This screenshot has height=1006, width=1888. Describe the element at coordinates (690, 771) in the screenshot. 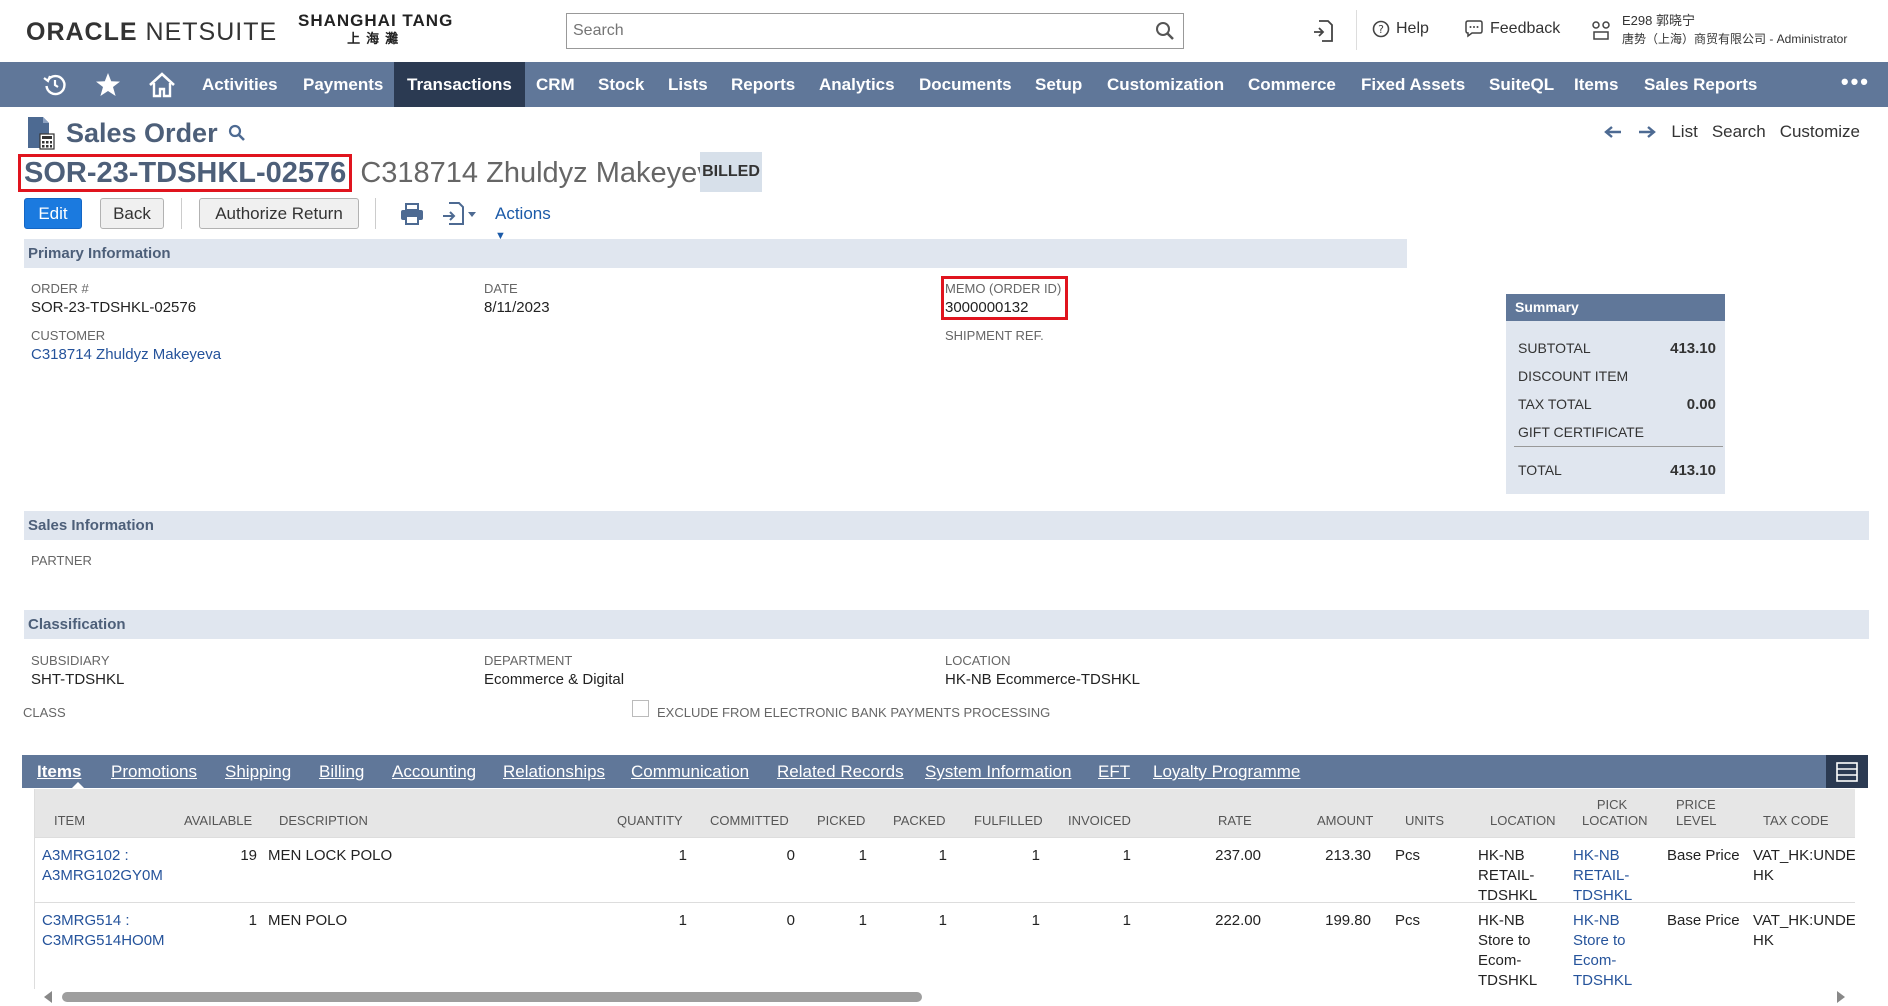

I see `subtab-communication: Communication` at that location.